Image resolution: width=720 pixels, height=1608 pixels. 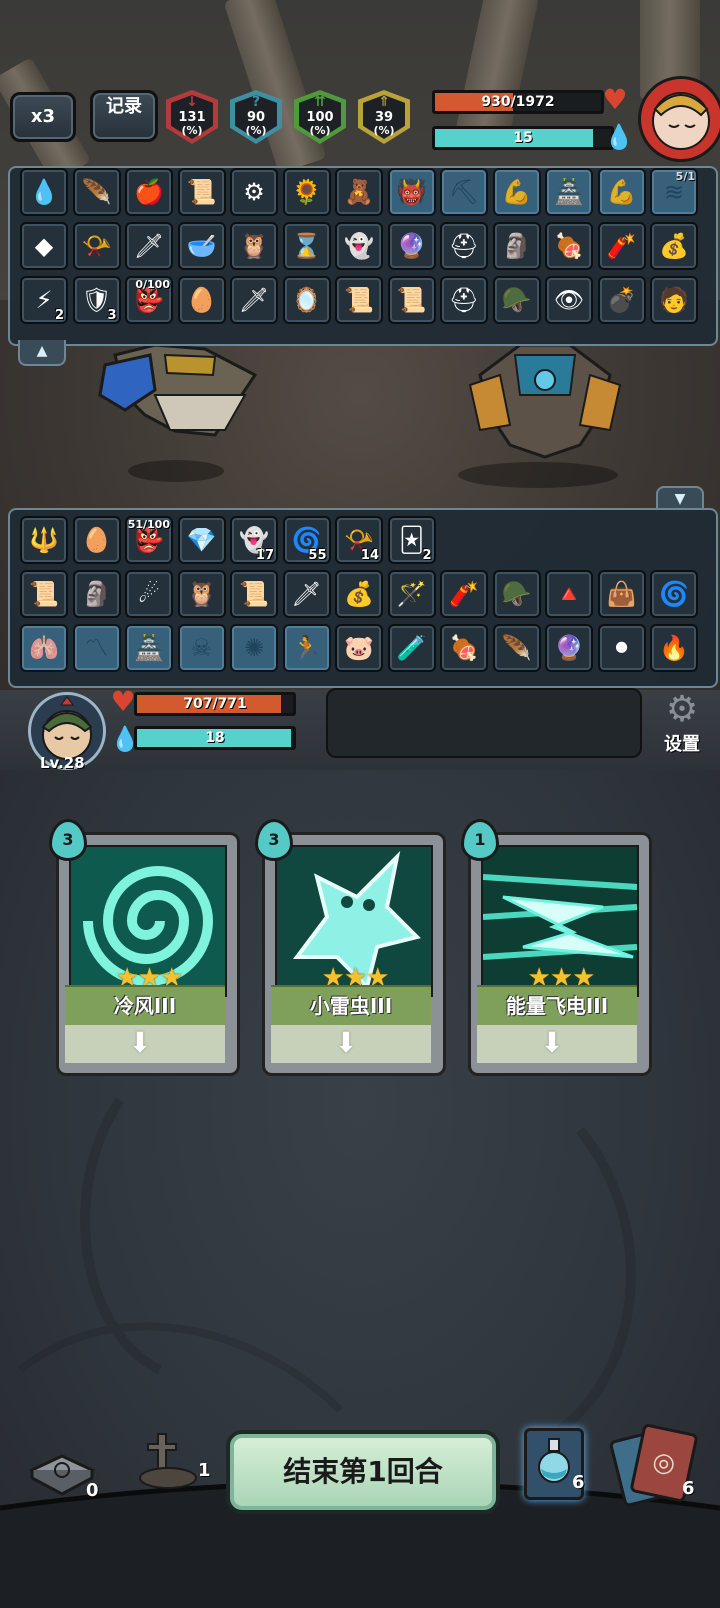 I want to click on relic-slot: ⚫, so click(x=621, y=648).